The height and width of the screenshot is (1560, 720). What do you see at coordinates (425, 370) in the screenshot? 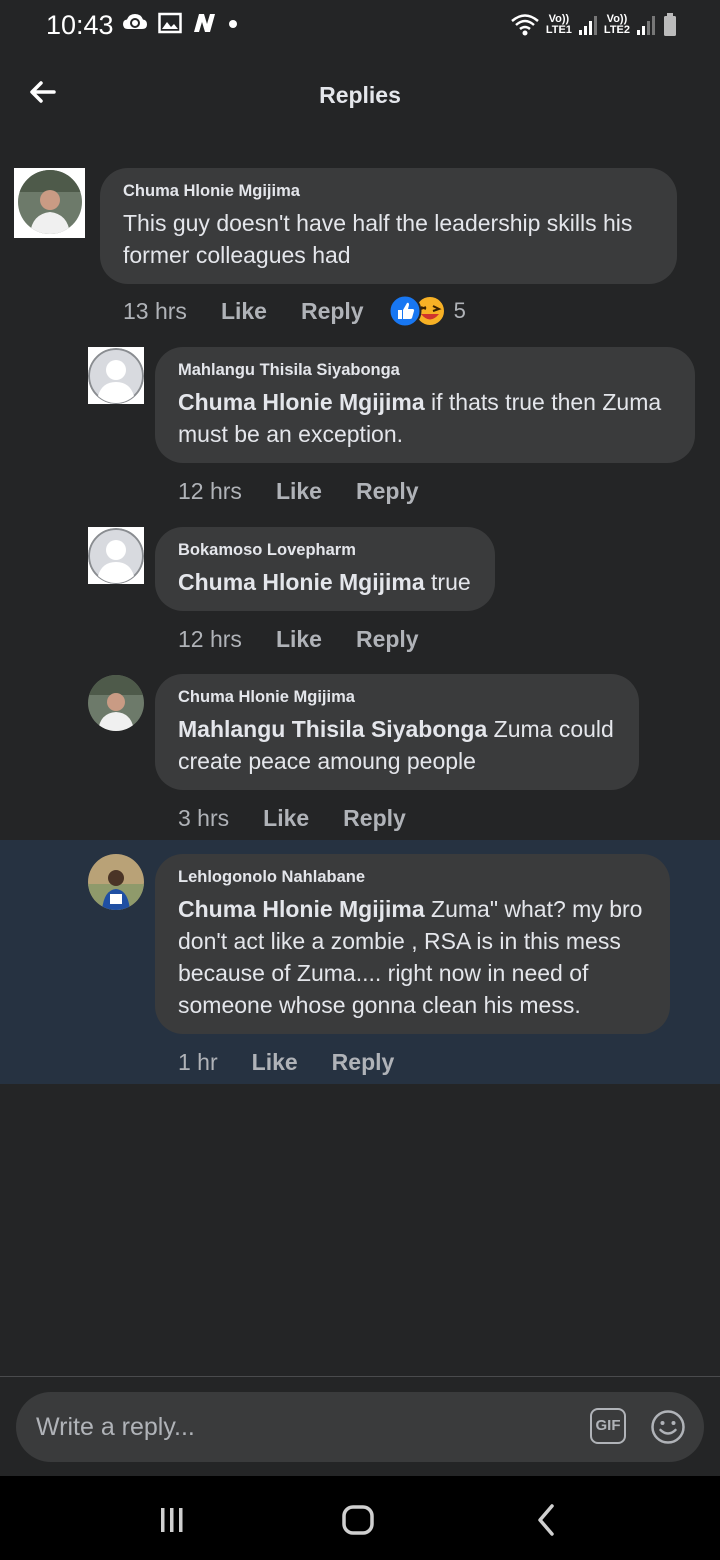
I see `comment-author: Mahlangu Thisila Siyabonga` at bounding box center [425, 370].